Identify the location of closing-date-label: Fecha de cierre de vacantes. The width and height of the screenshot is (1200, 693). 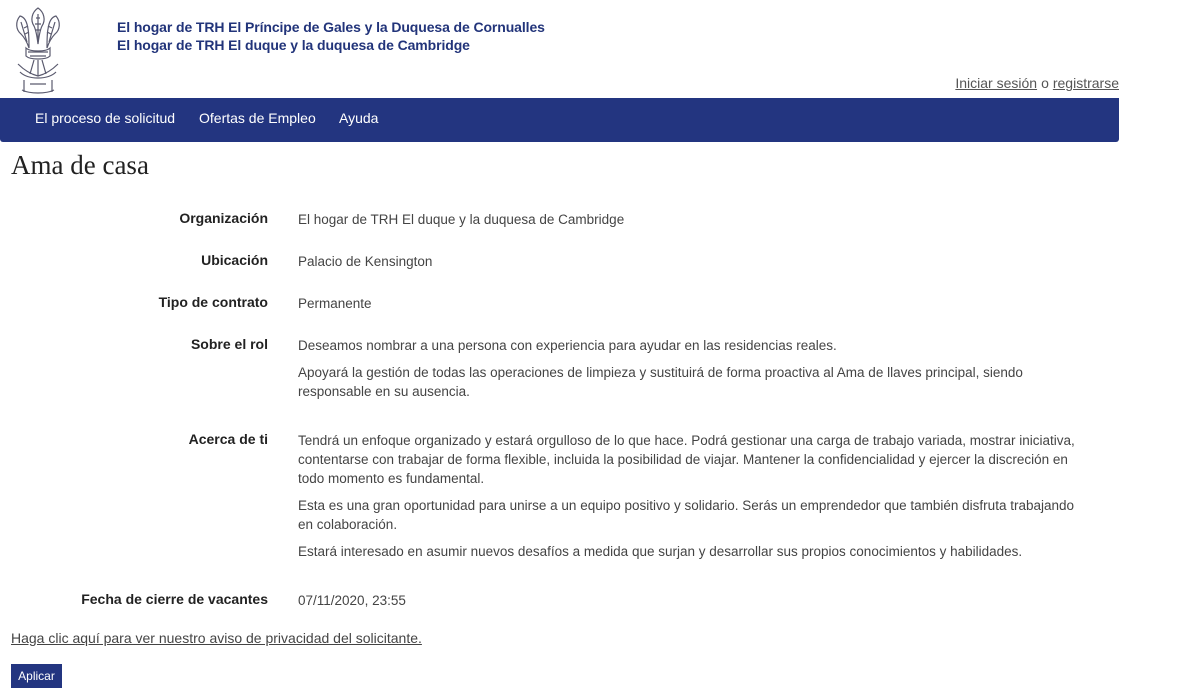
(174, 599).